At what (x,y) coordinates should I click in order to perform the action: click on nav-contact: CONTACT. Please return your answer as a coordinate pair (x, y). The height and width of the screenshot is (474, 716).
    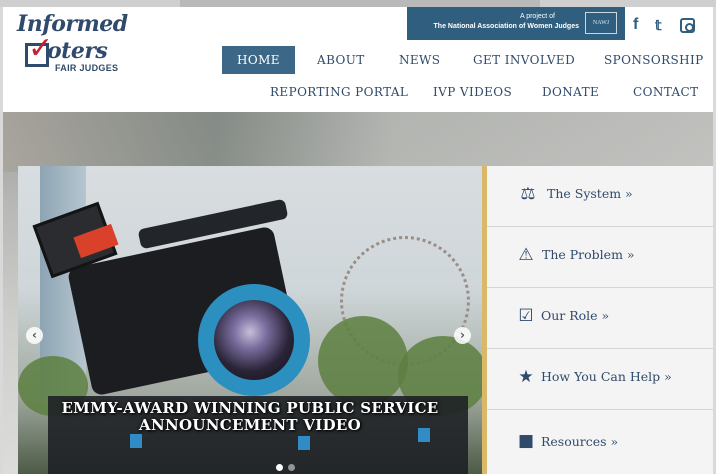
    Looking at the image, I should click on (666, 92).